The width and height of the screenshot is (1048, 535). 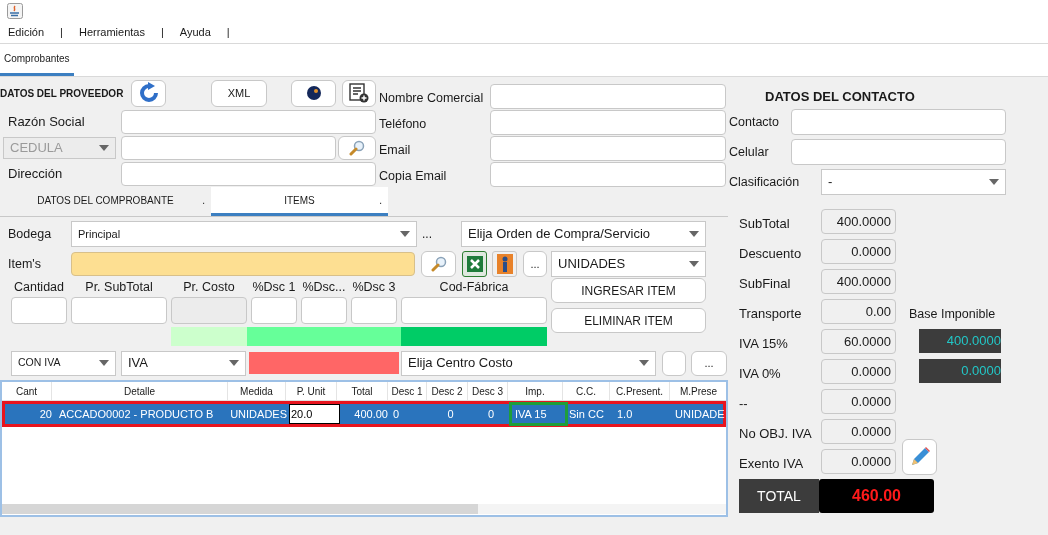 I want to click on menu-item: Ayuda, so click(x=195, y=32).